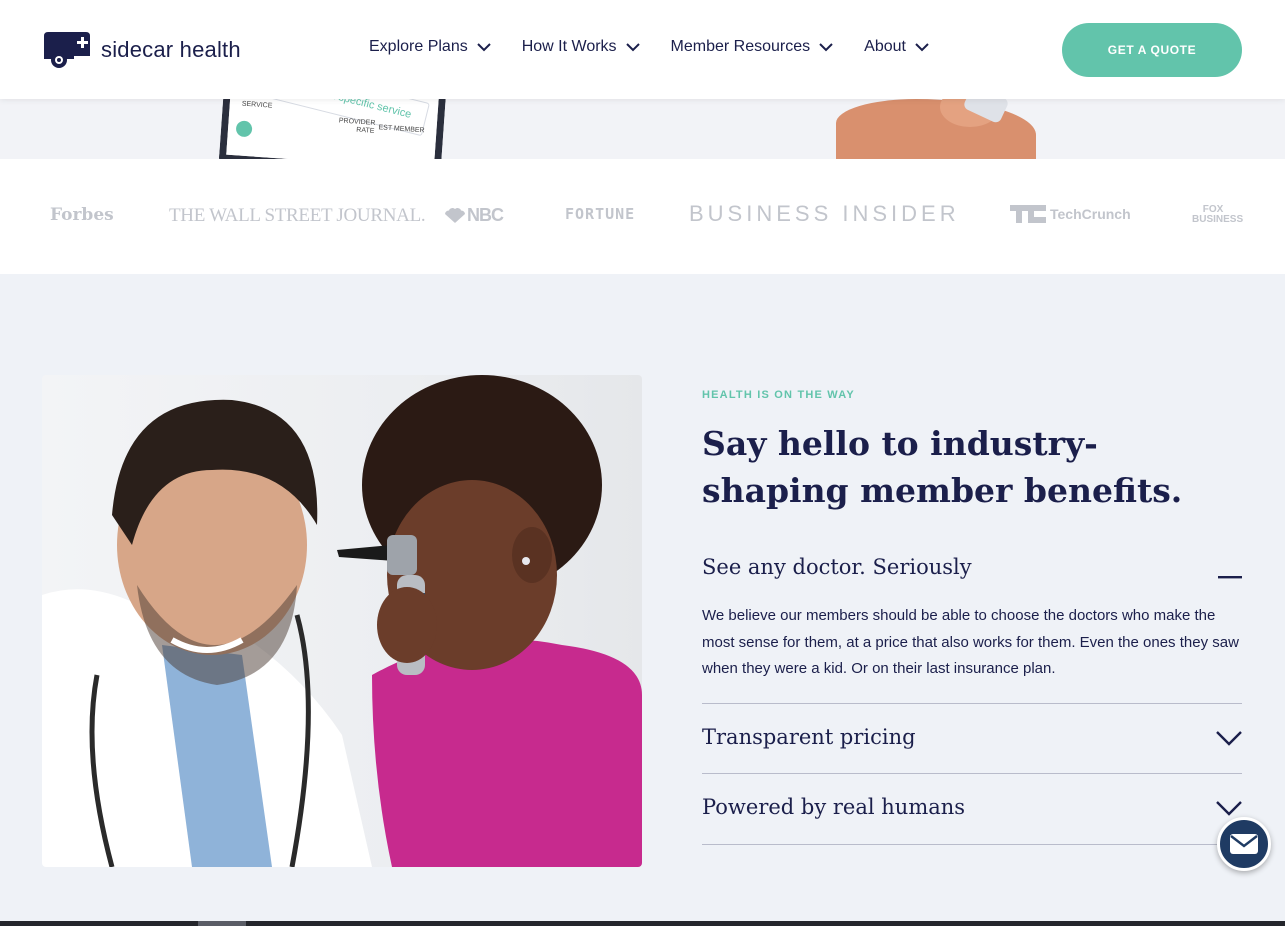  Describe the element at coordinates (972, 737) in the screenshot. I see `accordion-item-transparent-pricing: Transparent pricing` at that location.